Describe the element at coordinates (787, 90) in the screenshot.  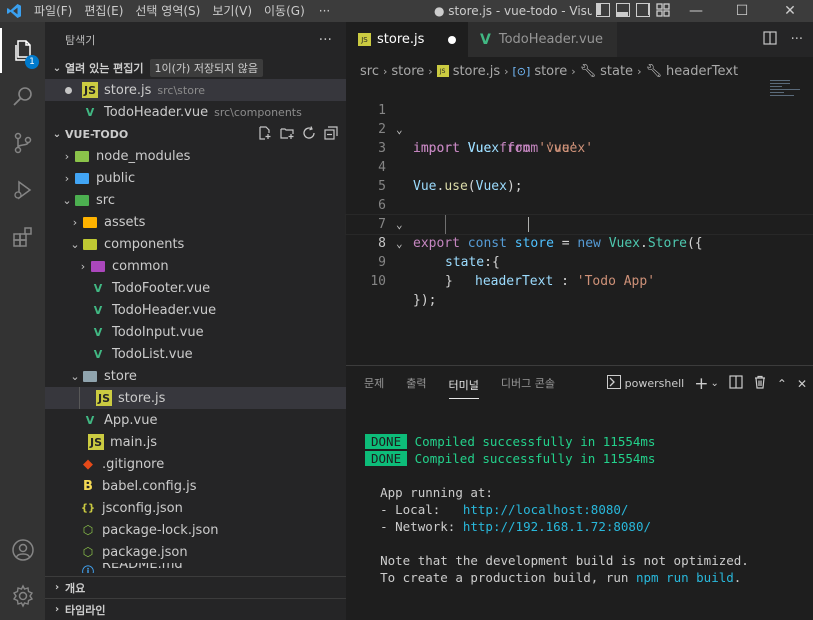
I see `minimap` at that location.